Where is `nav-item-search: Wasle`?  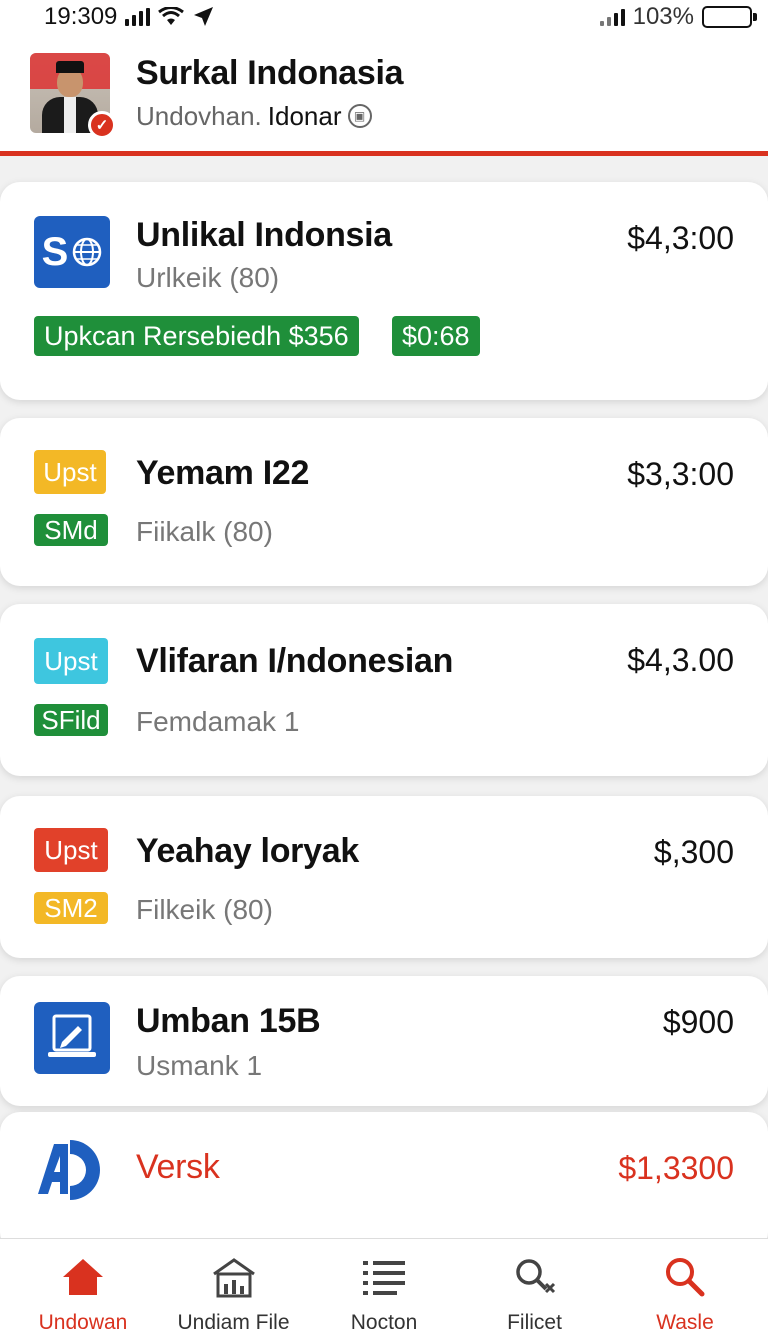 nav-item-search: Wasle is located at coordinates (685, 1291).